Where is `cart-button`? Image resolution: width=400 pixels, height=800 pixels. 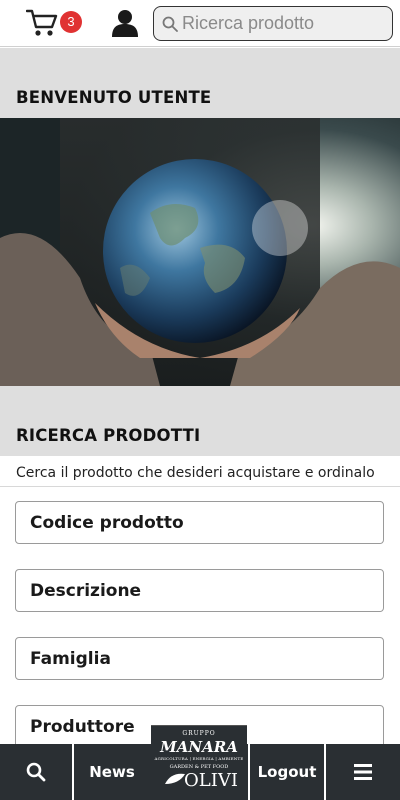 cart-button is located at coordinates (42, 23).